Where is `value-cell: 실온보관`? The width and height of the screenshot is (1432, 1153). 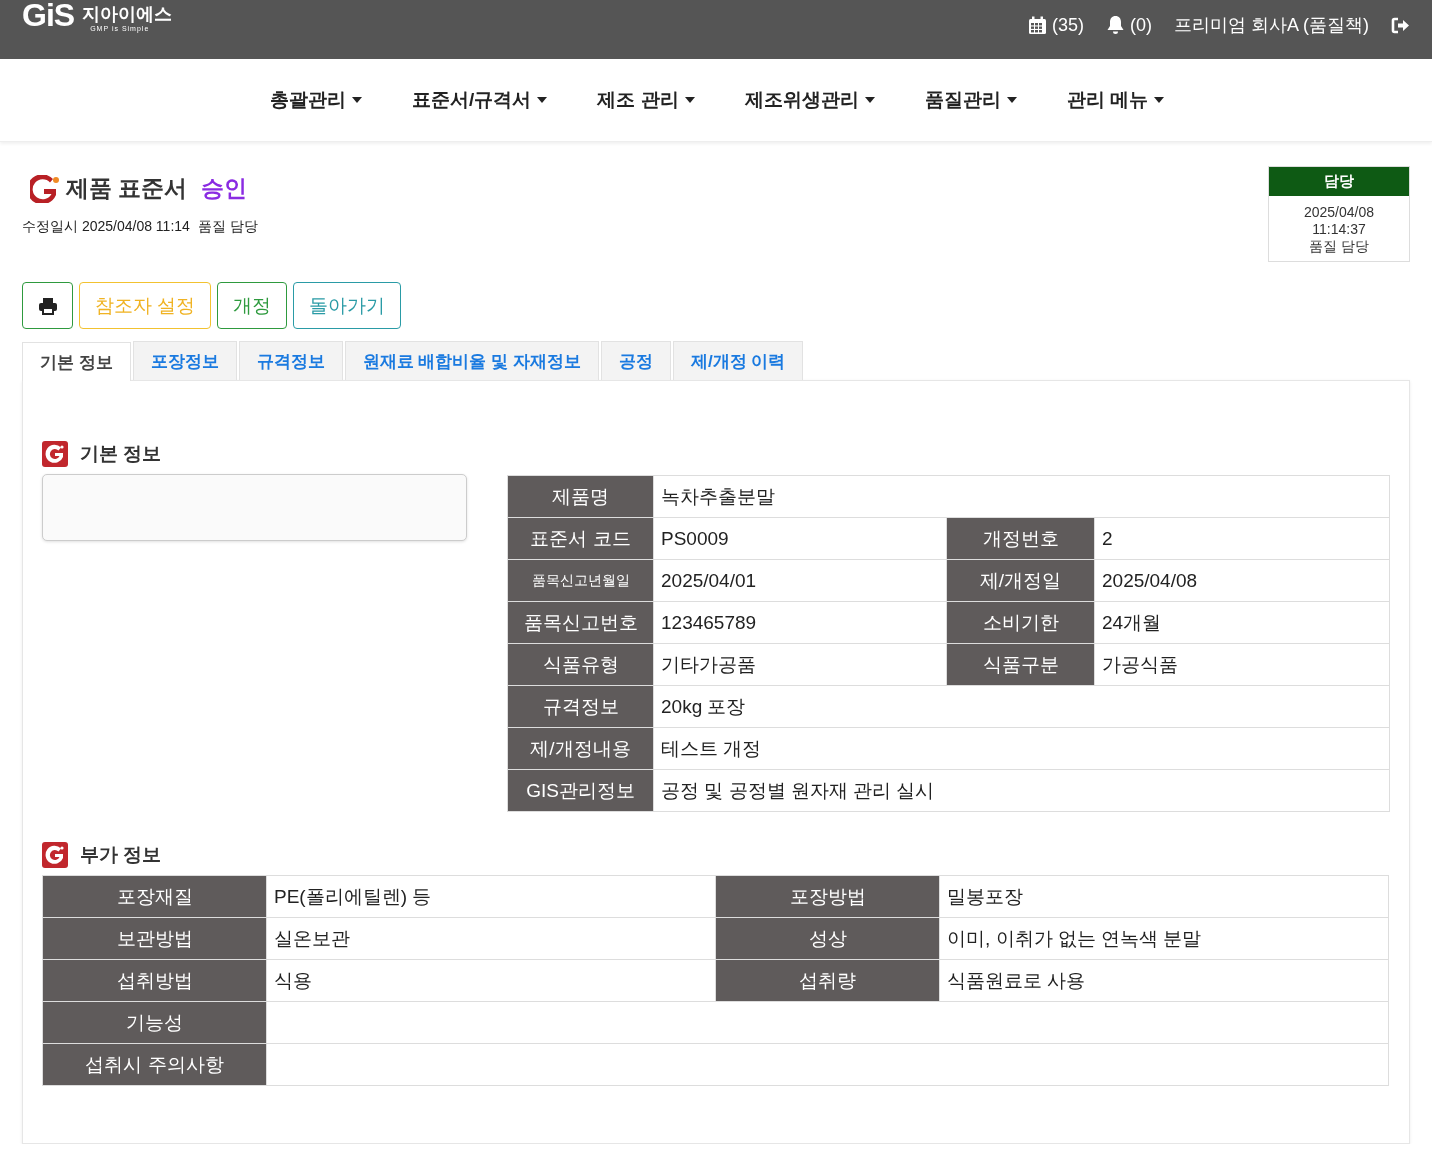 value-cell: 실온보관 is located at coordinates (491, 938).